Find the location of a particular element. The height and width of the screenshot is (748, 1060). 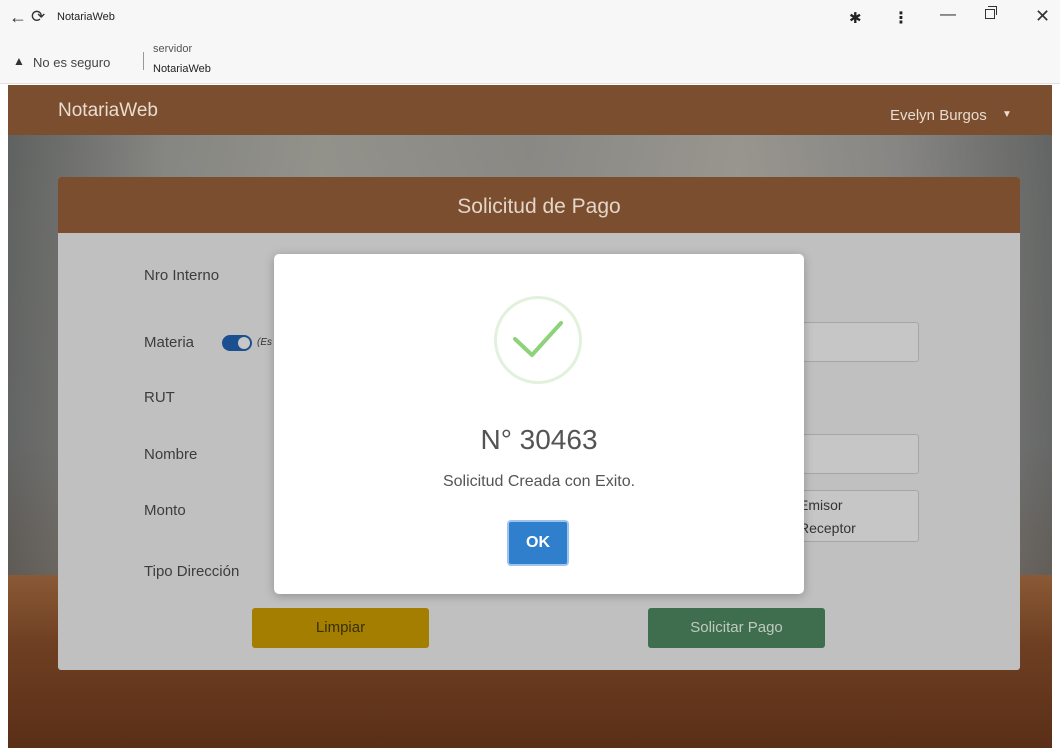

minimize-icon: — is located at coordinates (948, 15).